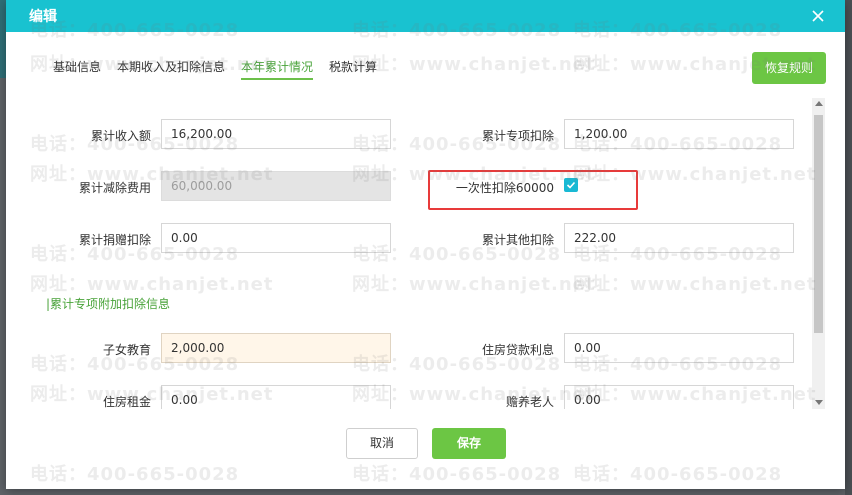 Image resolution: width=852 pixels, height=495 pixels. I want to click on content-scrollbar, so click(818, 253).